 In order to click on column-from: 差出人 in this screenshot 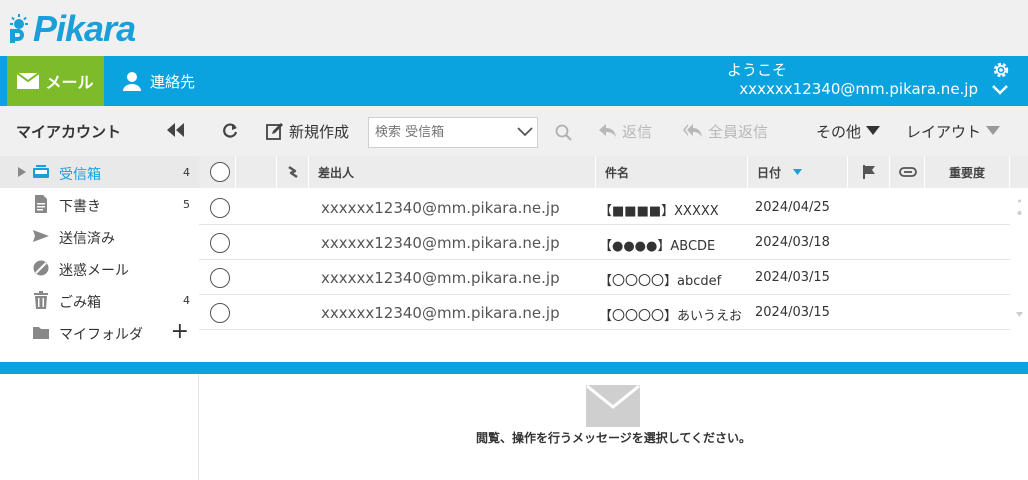, I will do `click(336, 172)`.